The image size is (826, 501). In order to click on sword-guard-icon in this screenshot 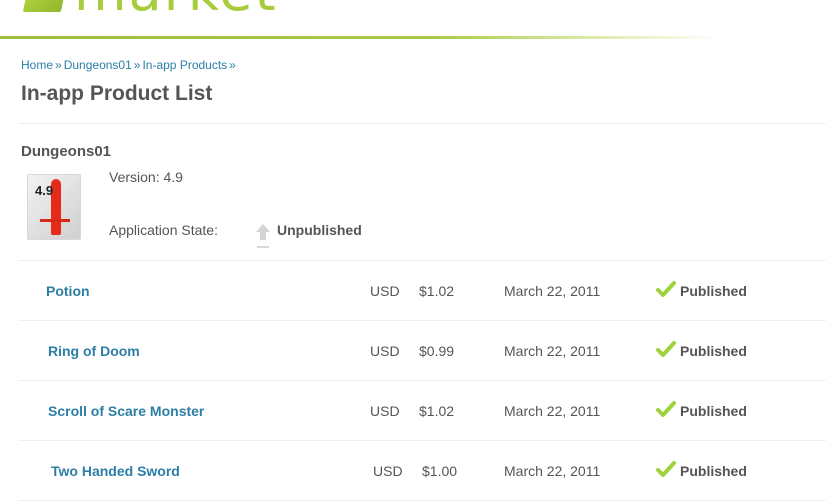, I will do `click(55, 220)`.